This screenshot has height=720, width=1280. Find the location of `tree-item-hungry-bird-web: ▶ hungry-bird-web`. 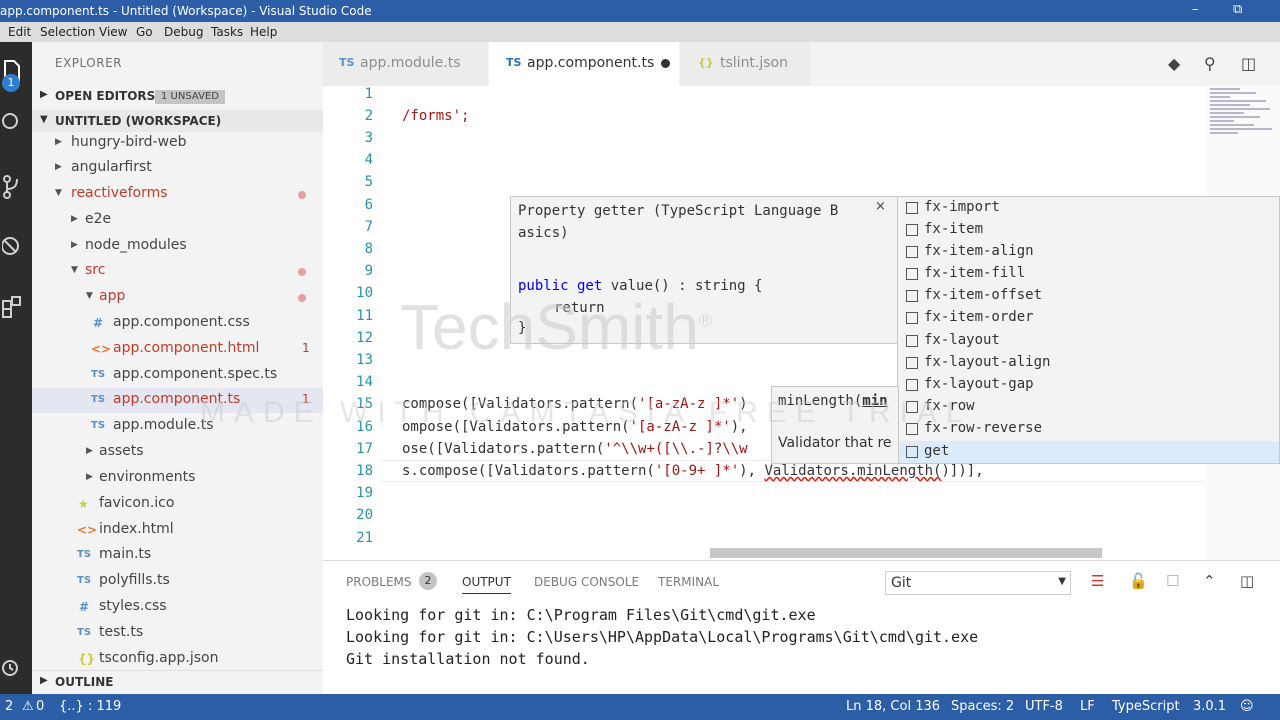

tree-item-hungry-bird-web: ▶ hungry-bird-web is located at coordinates (177, 143).